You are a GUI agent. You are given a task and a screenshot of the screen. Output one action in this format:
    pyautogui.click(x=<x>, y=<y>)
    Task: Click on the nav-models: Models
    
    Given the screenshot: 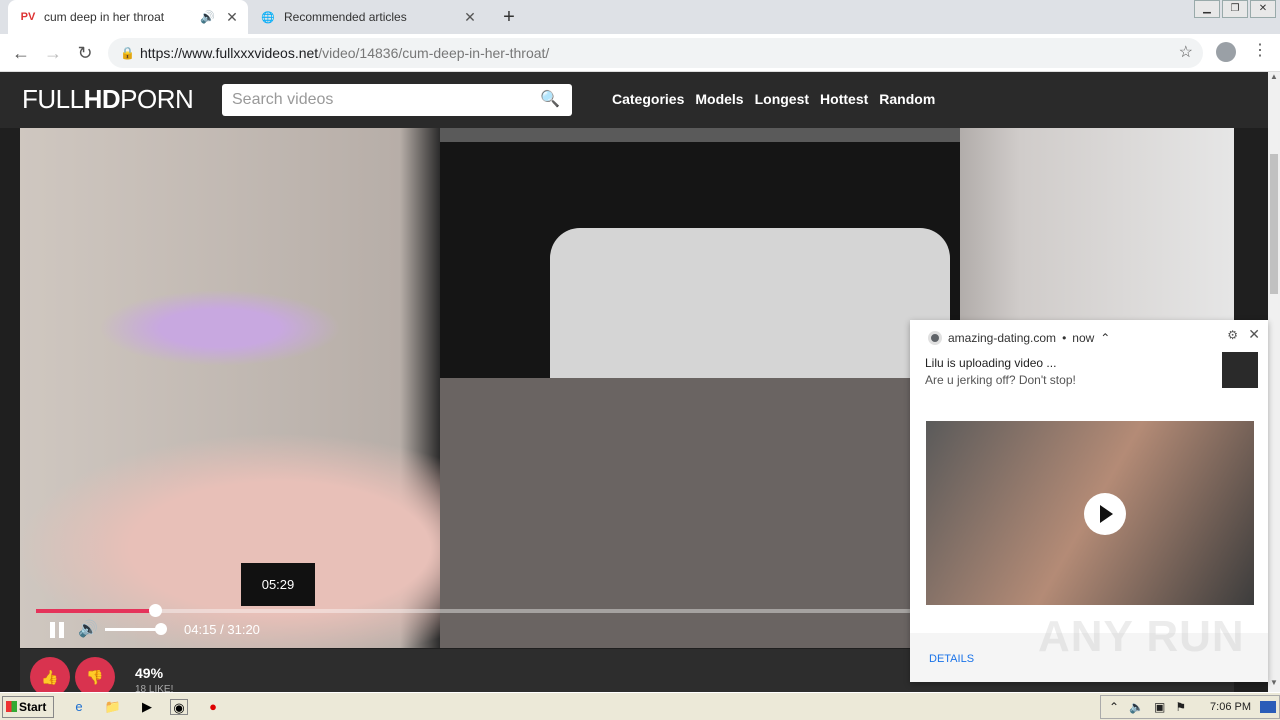 What is the action you would take?
    pyautogui.click(x=719, y=99)
    